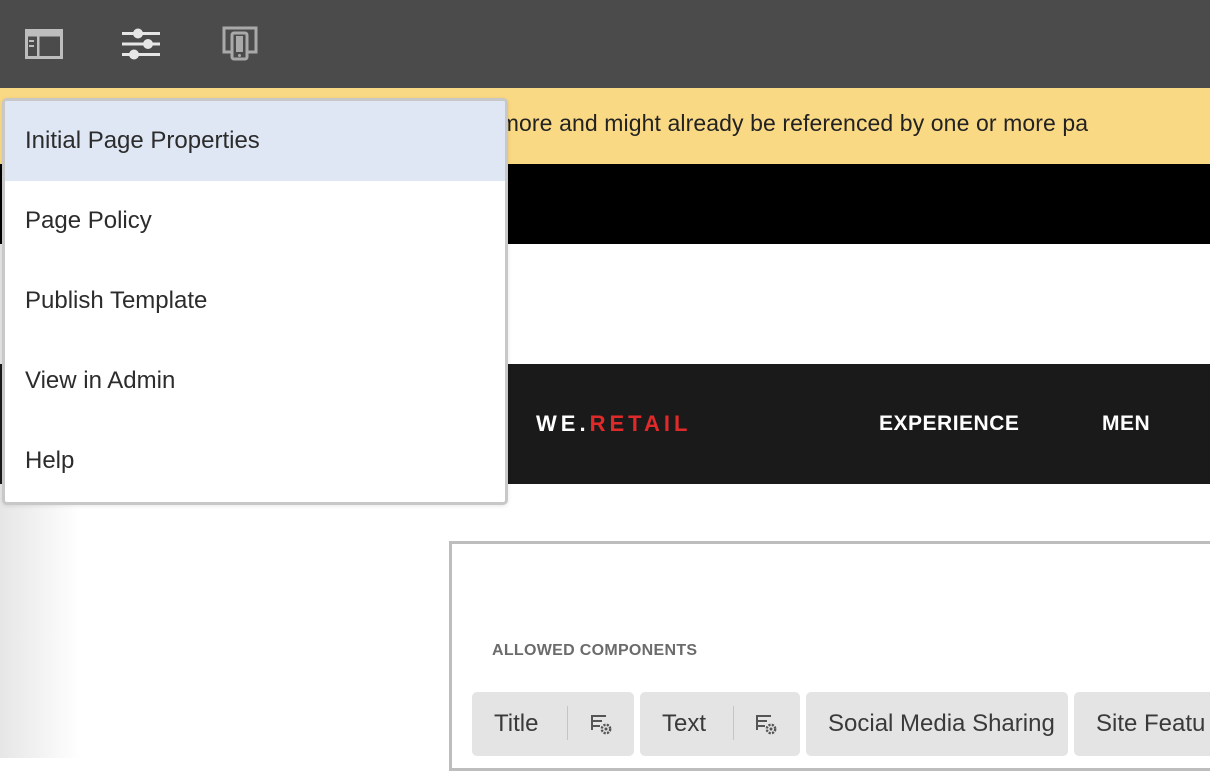 This screenshot has width=1210, height=771. I want to click on component-label: Title, so click(516, 723).